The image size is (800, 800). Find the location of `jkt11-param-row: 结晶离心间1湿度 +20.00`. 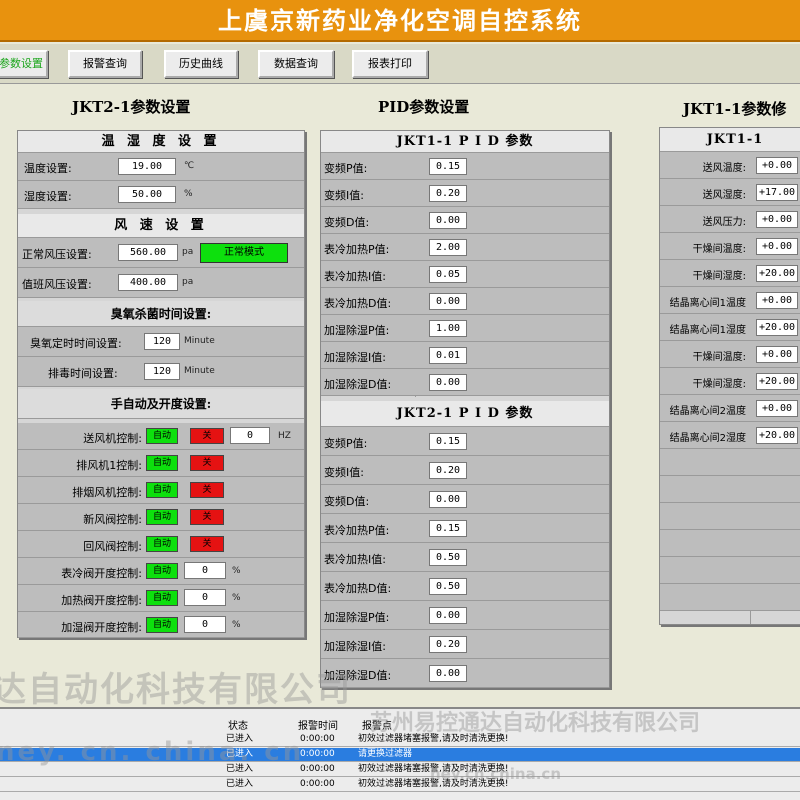

jkt11-param-row: 结晶离心间1湿度 +20.00 is located at coordinates (730, 327).